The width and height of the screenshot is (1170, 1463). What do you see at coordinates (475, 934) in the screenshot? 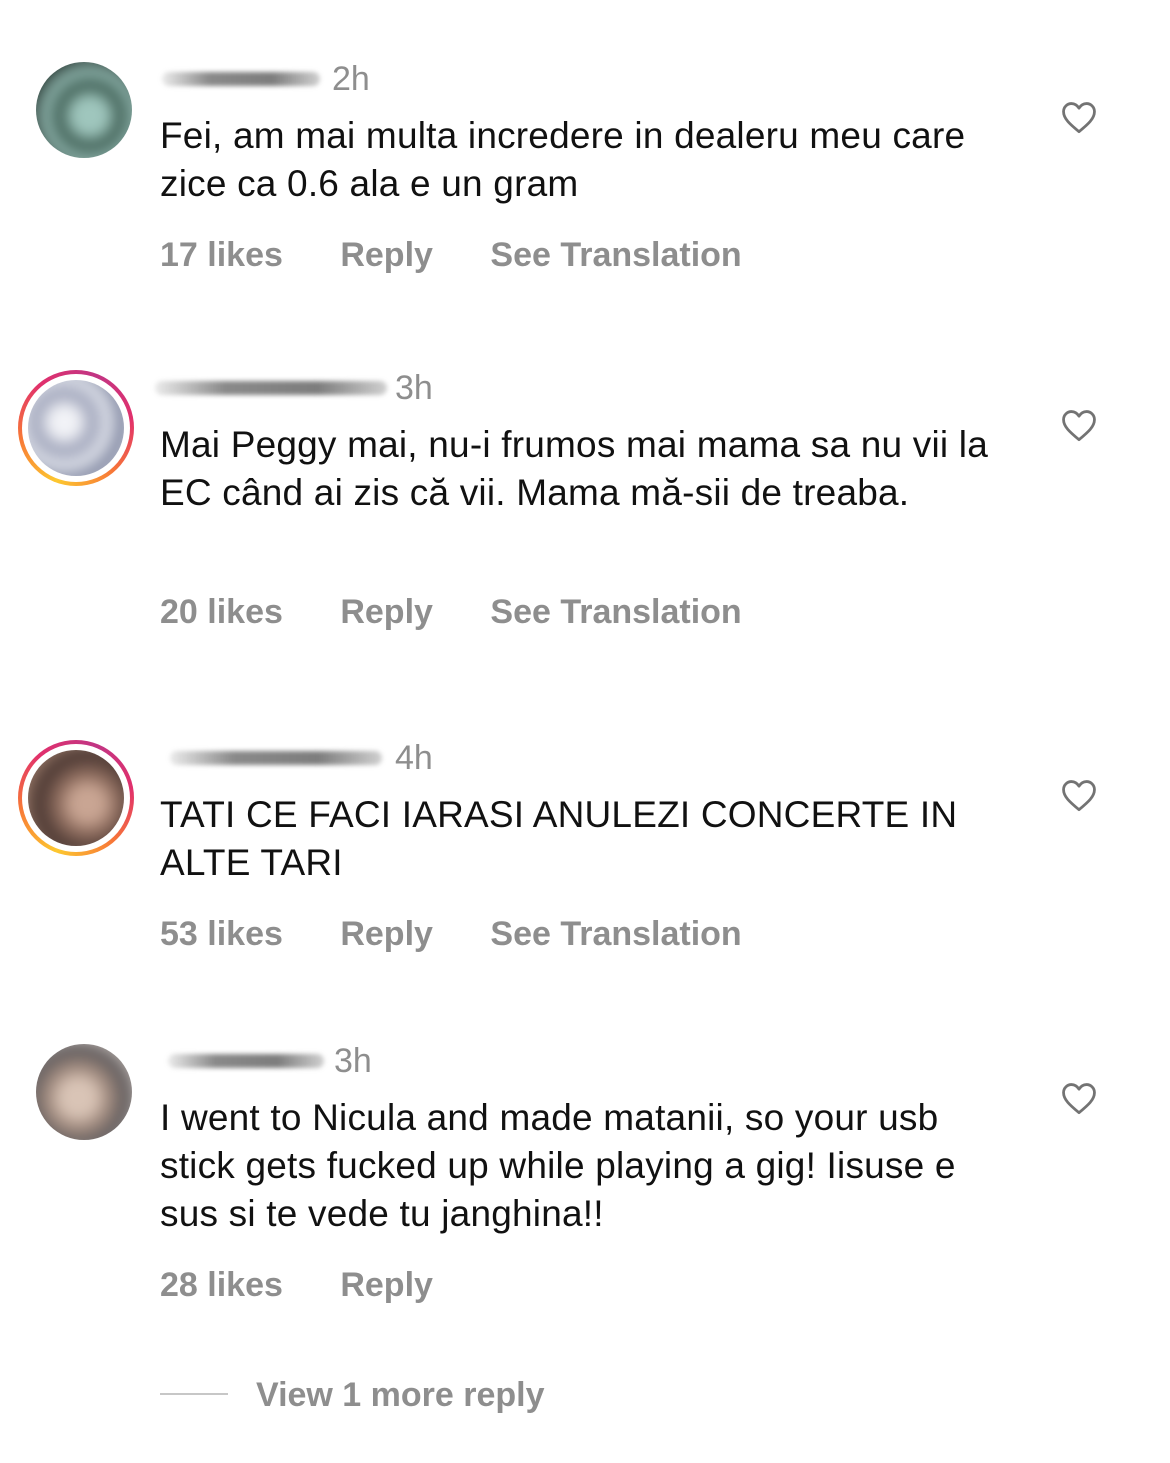
I see `comment-actions: 53 likes Reply See Translation` at bounding box center [475, 934].